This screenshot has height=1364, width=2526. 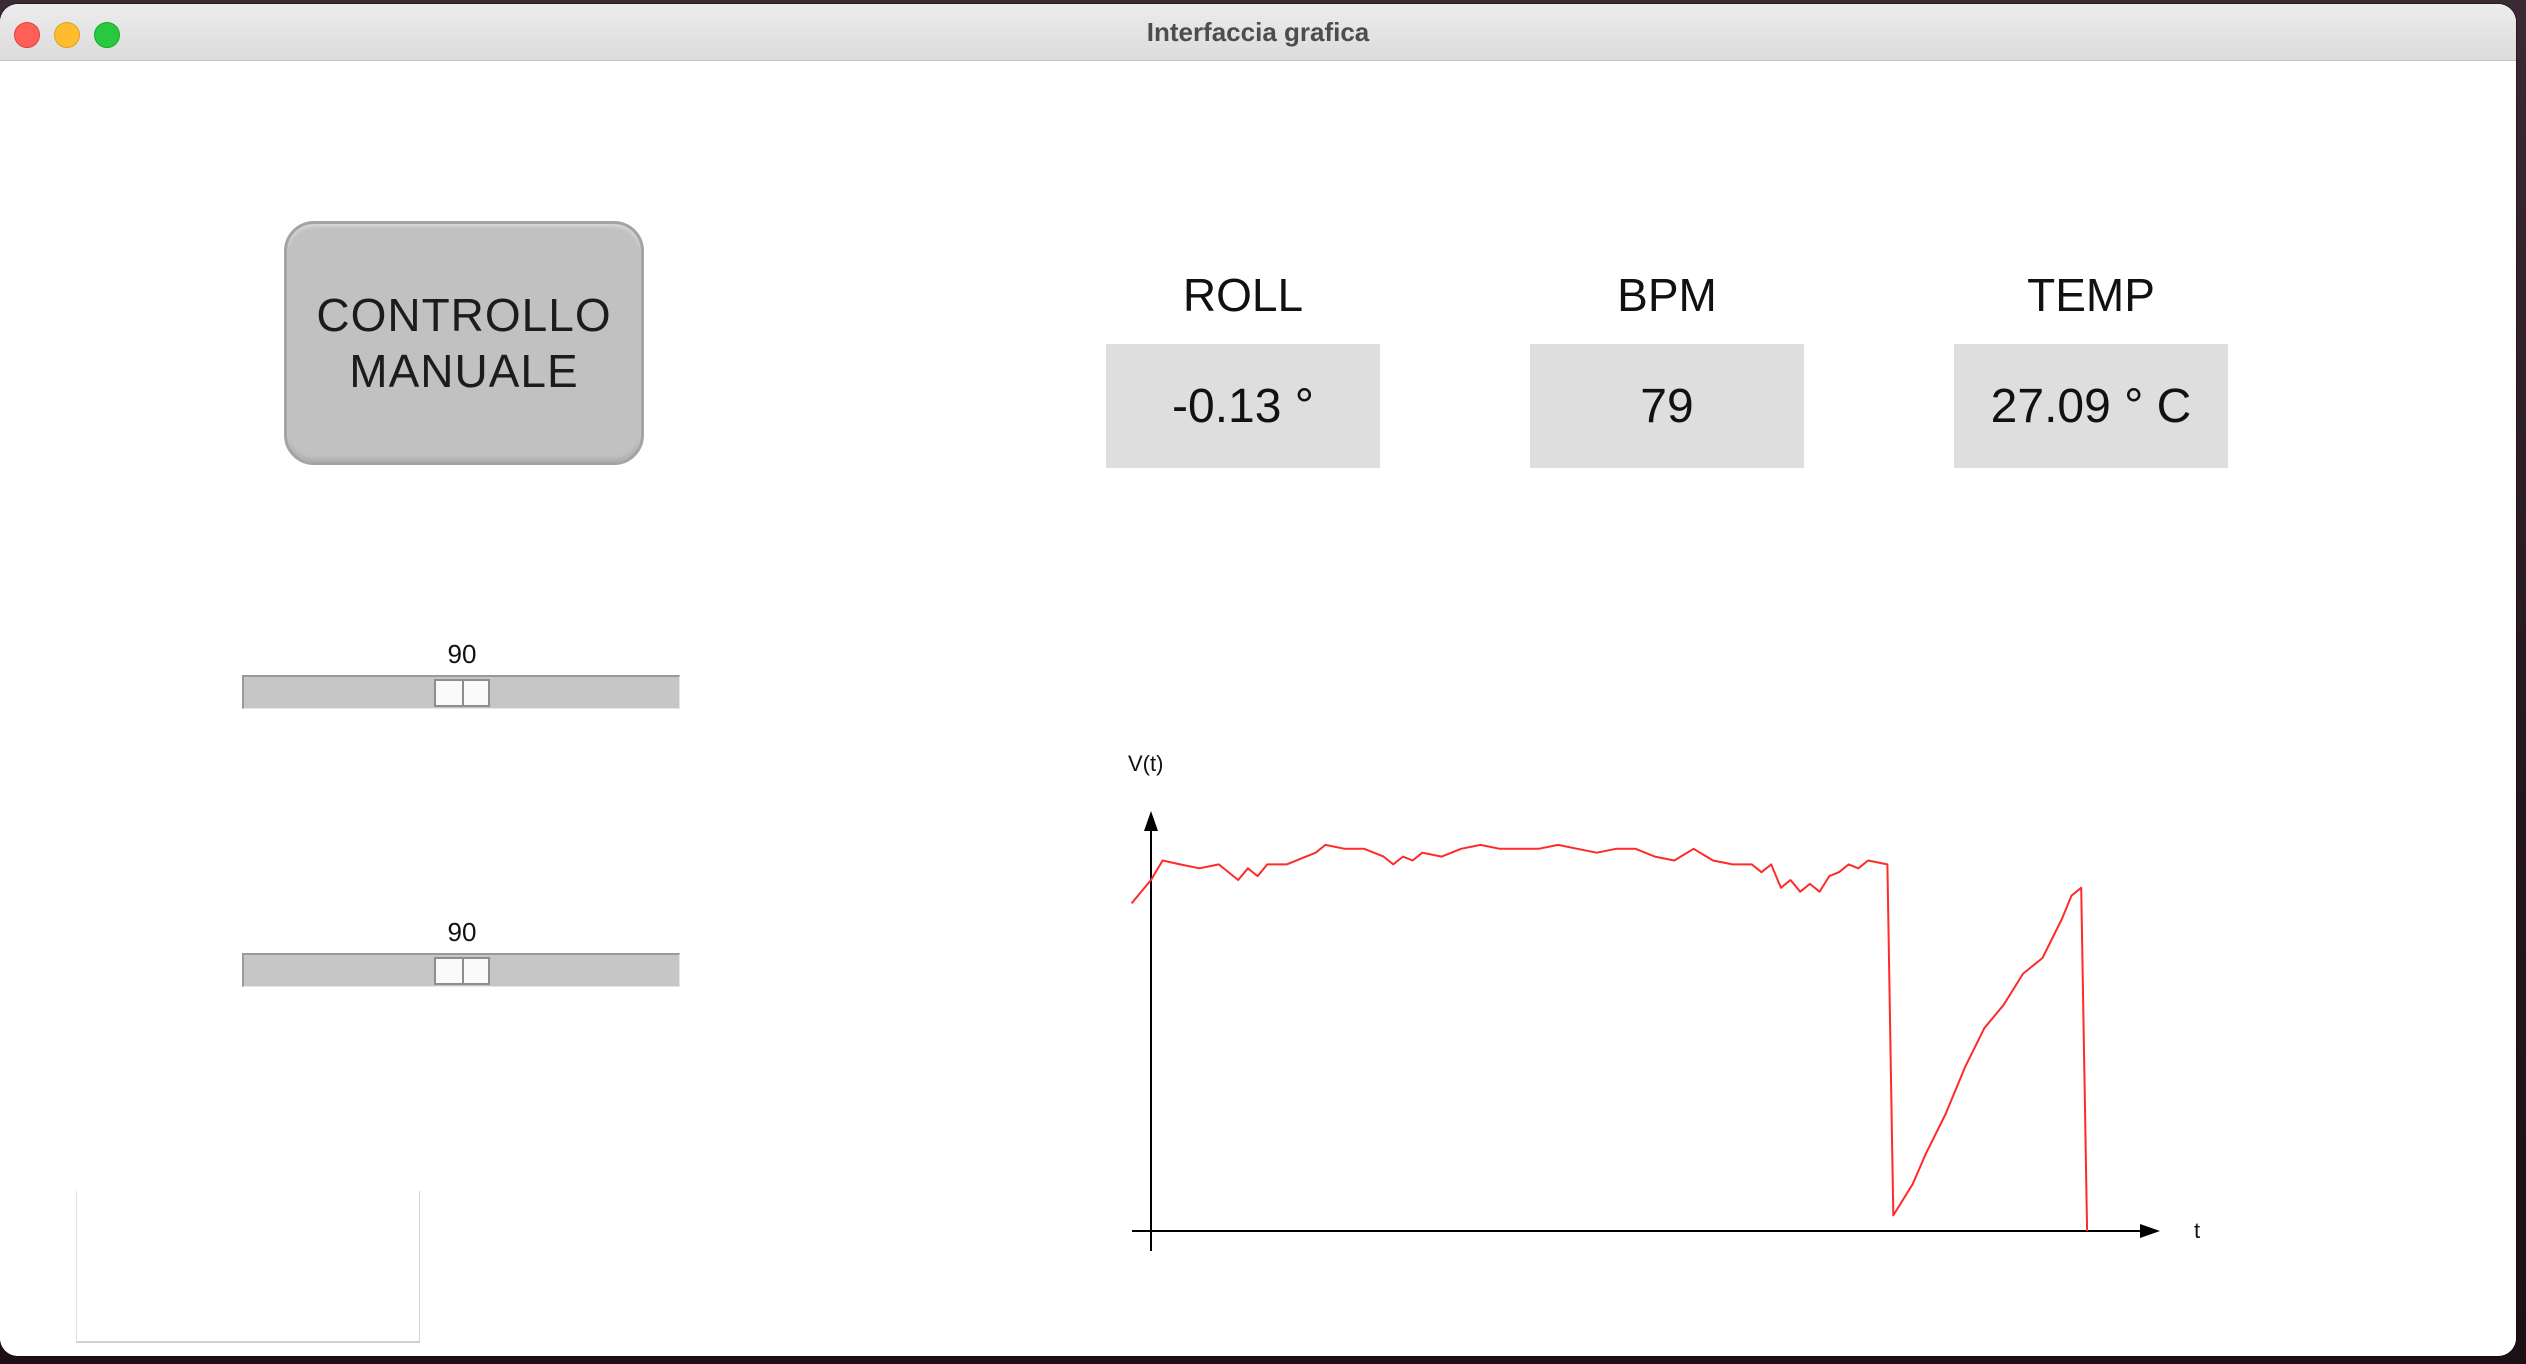 I want to click on manual-control-button: CONTROLLO MANUALE, so click(x=464, y=343).